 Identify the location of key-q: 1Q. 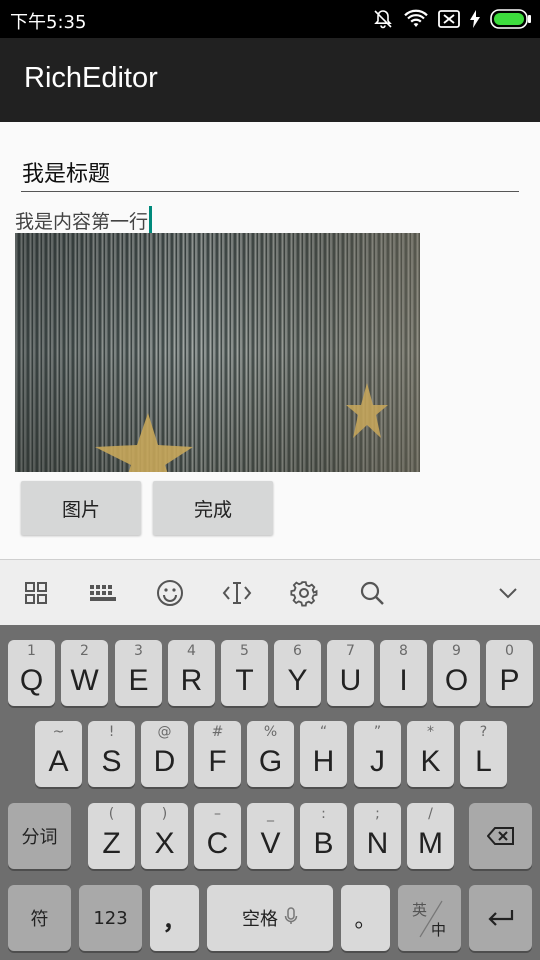
(31, 673).